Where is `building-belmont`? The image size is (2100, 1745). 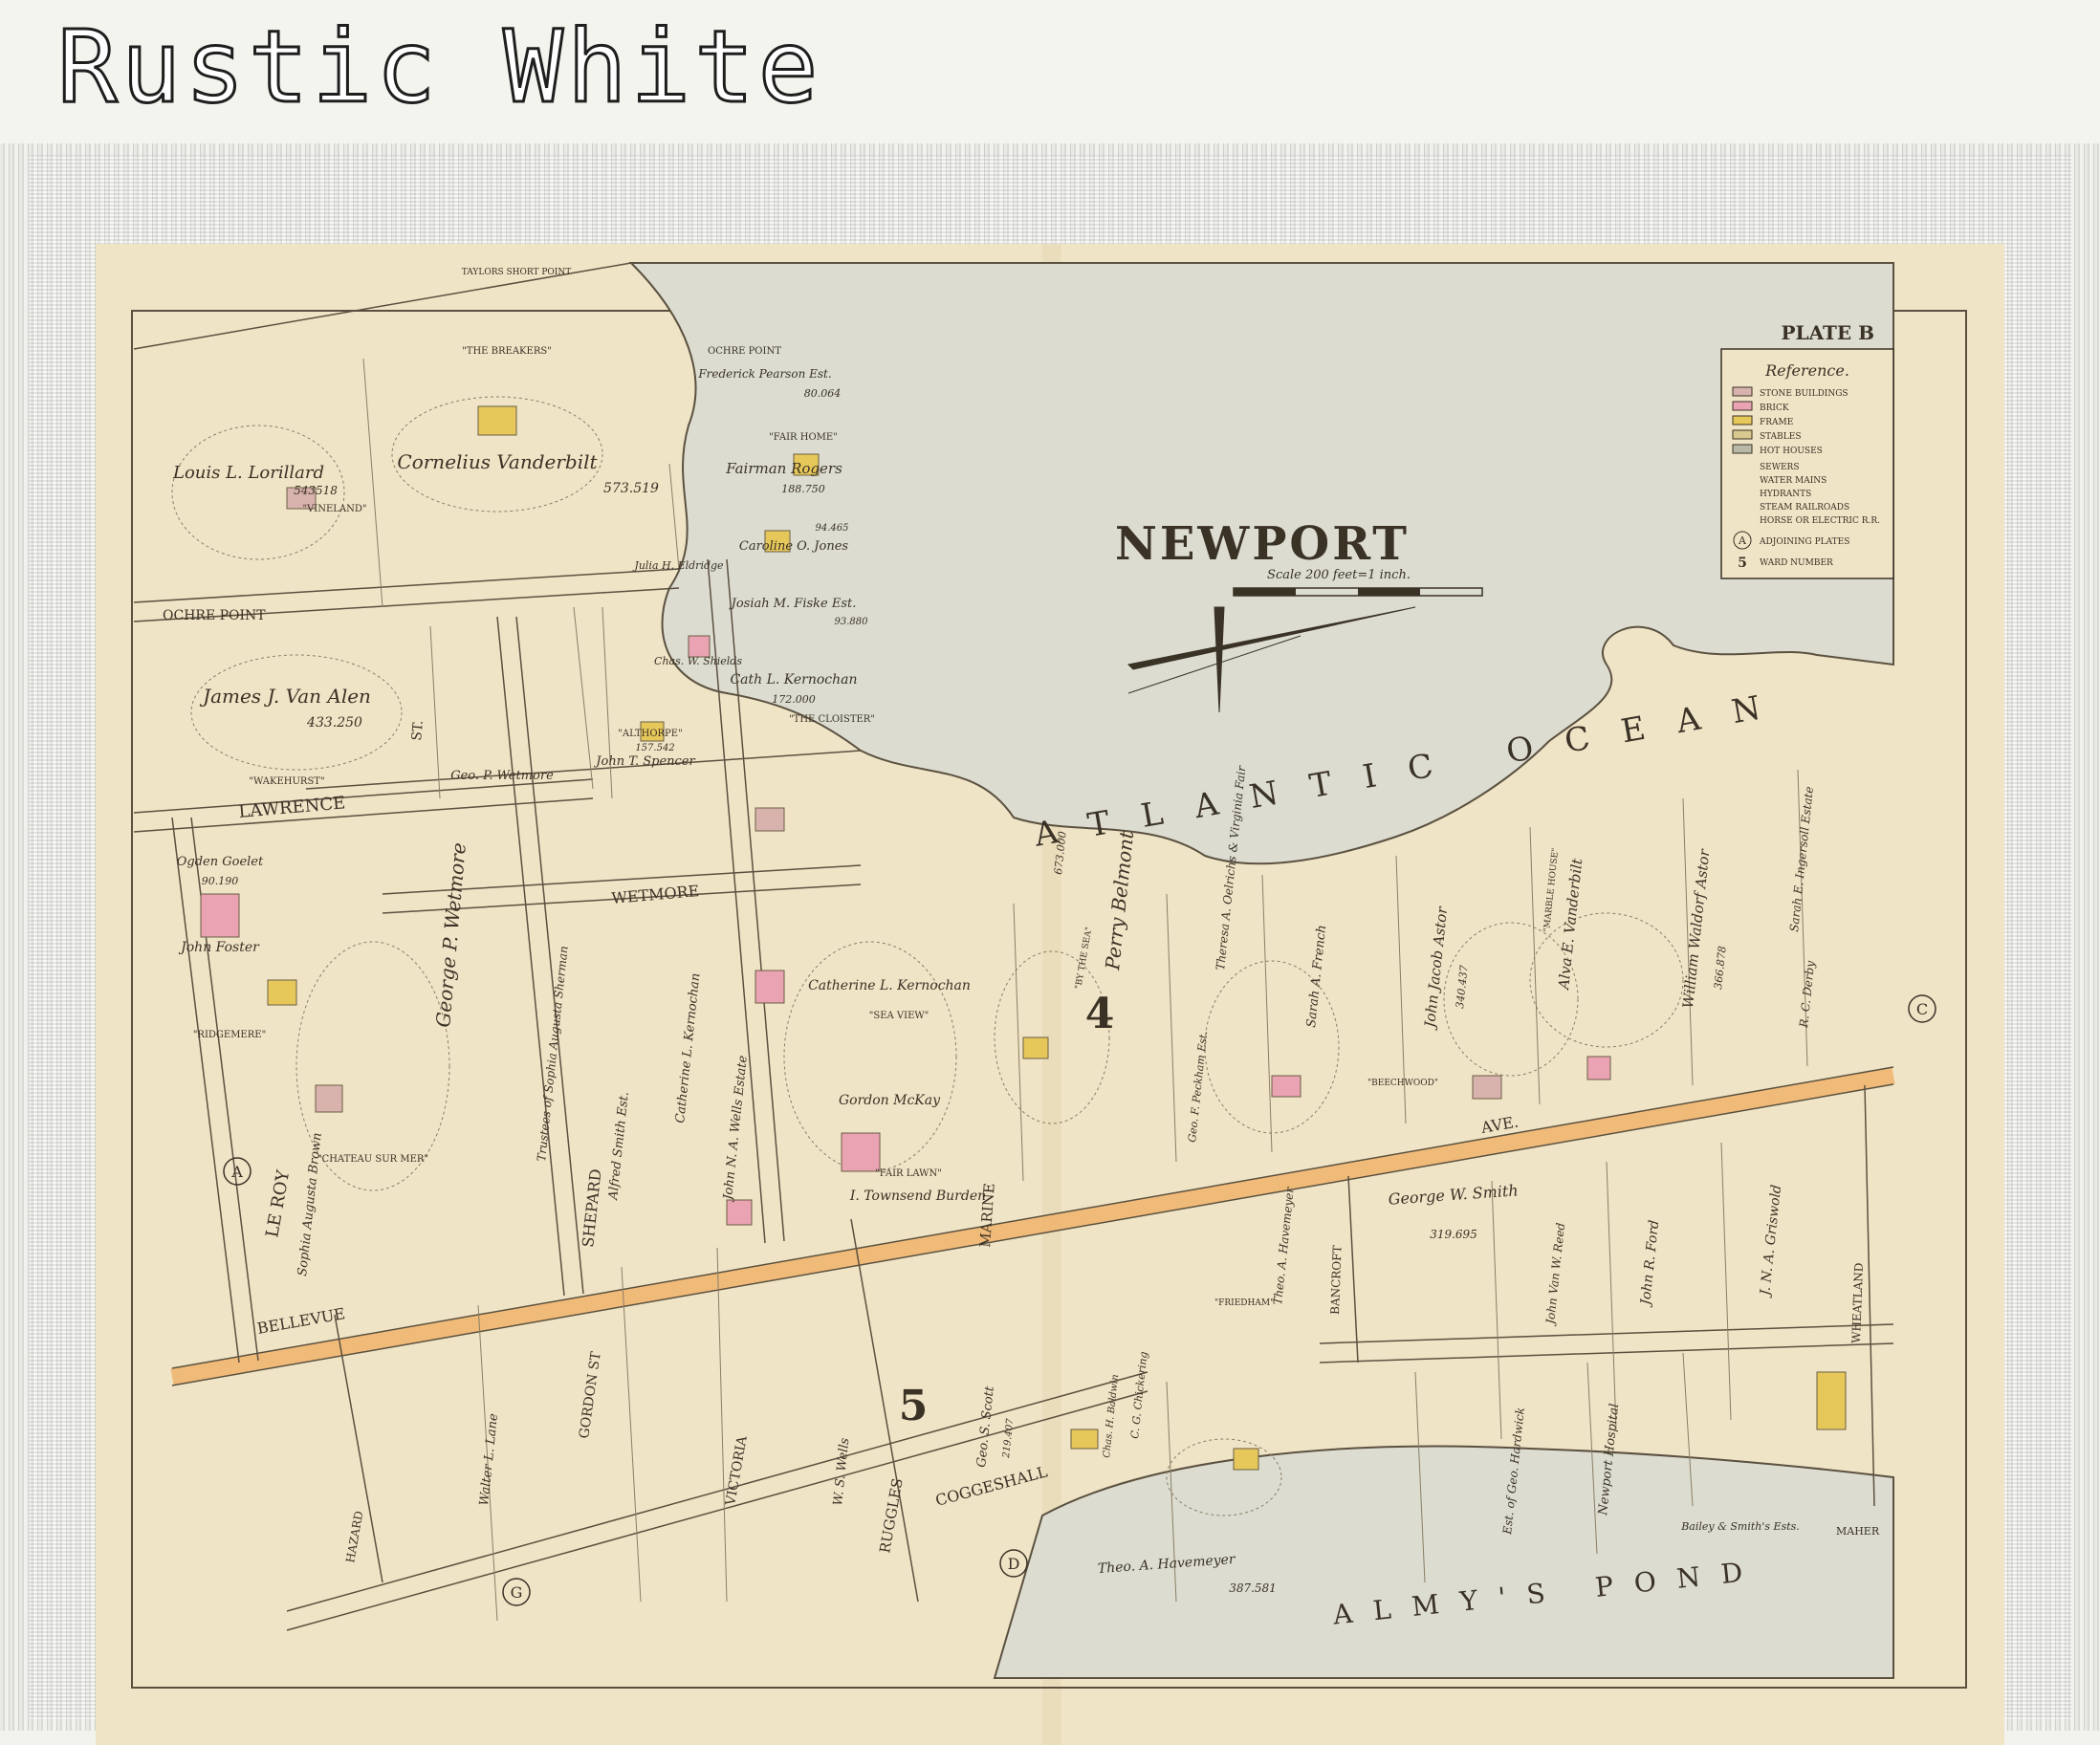
building-belmont is located at coordinates (1035, 1047).